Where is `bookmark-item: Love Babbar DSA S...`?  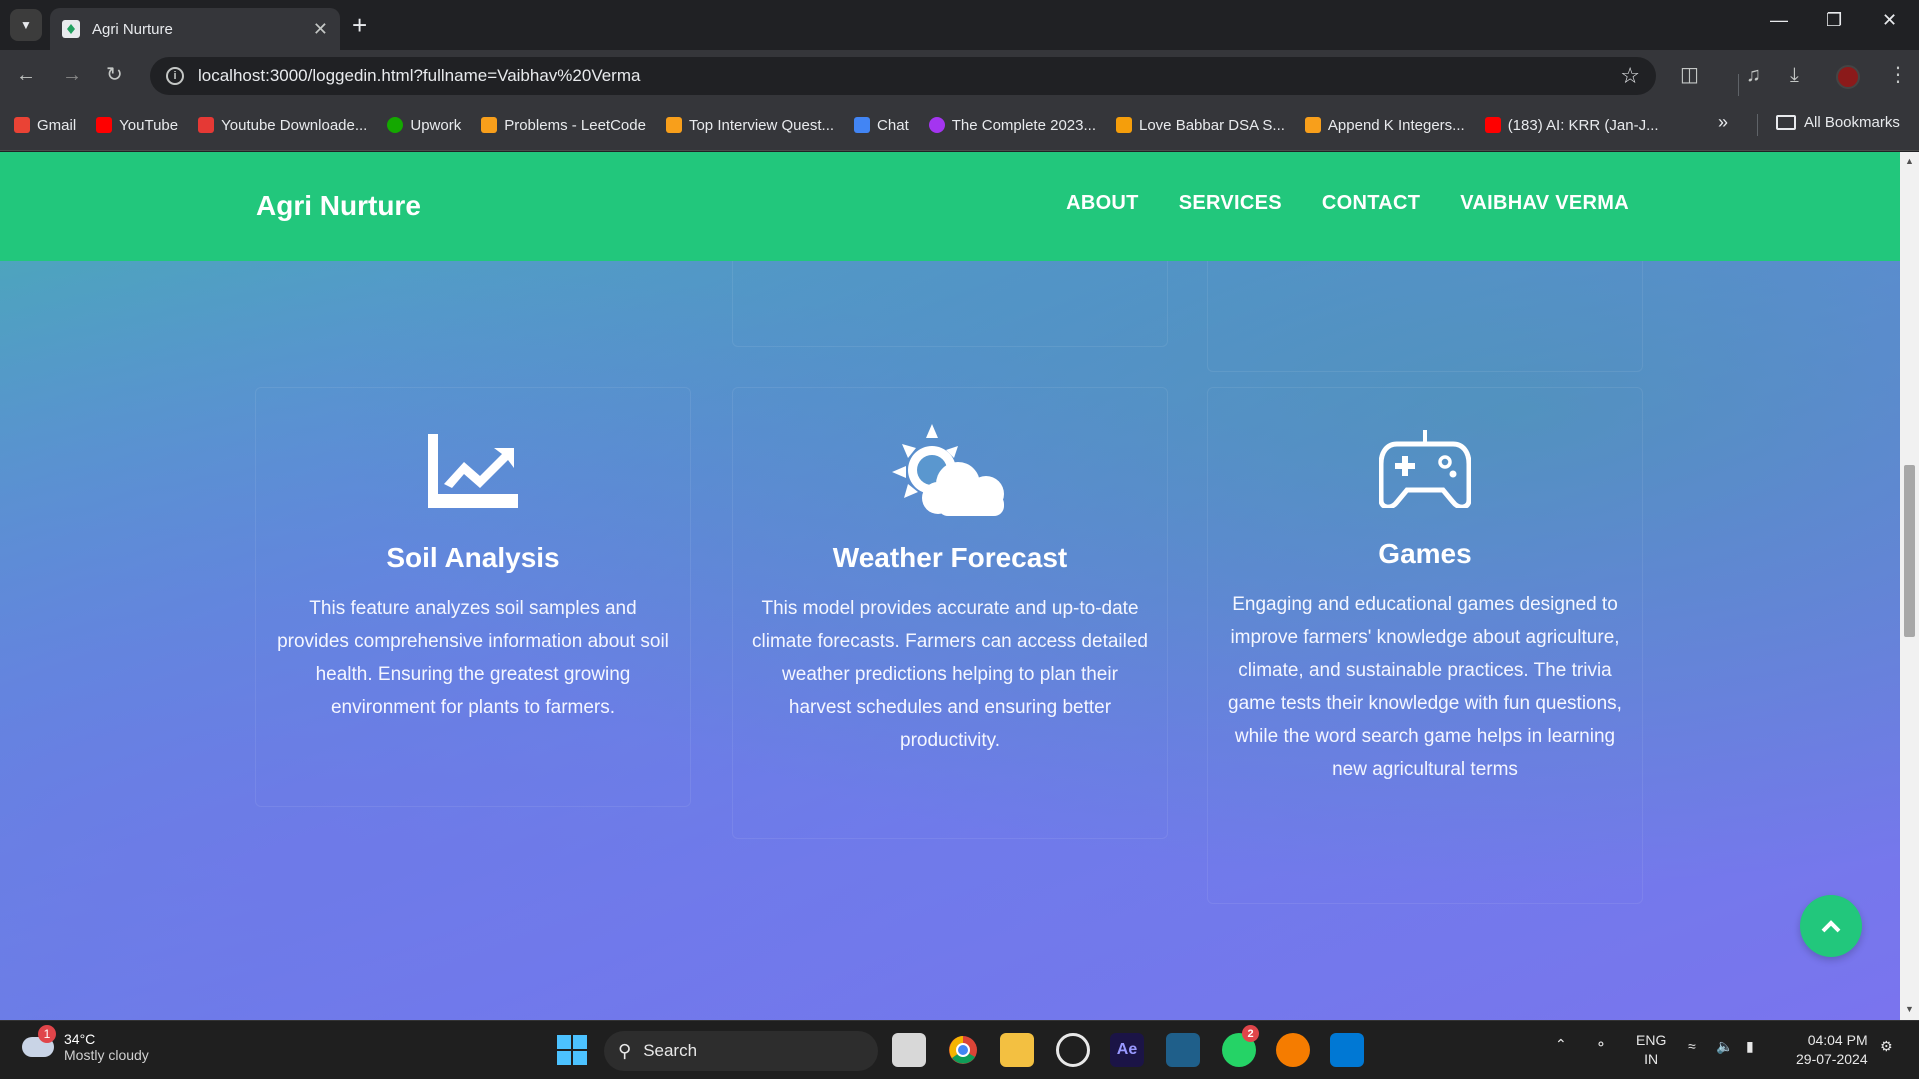
bookmark-item: Love Babbar DSA S... is located at coordinates (1200, 125).